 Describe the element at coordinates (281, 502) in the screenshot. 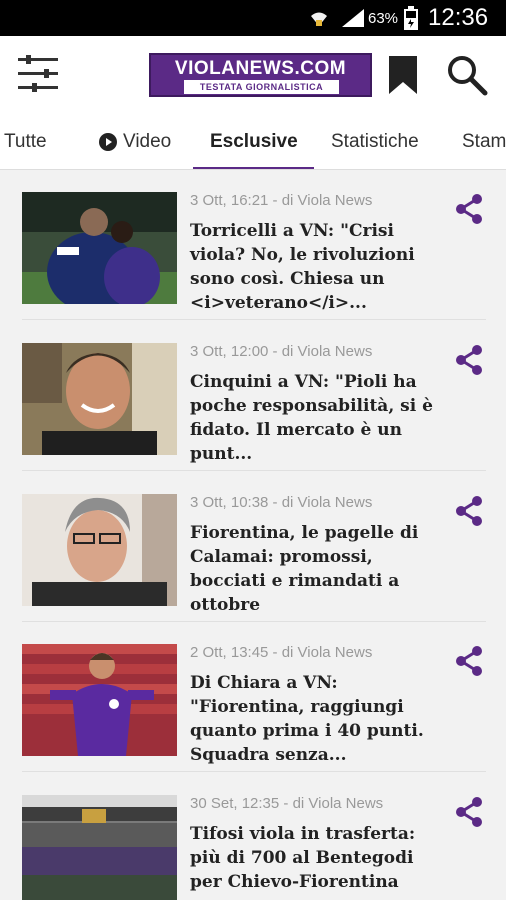

I see `article-meta: 3 Ott, 10:38 - di Viola News` at that location.